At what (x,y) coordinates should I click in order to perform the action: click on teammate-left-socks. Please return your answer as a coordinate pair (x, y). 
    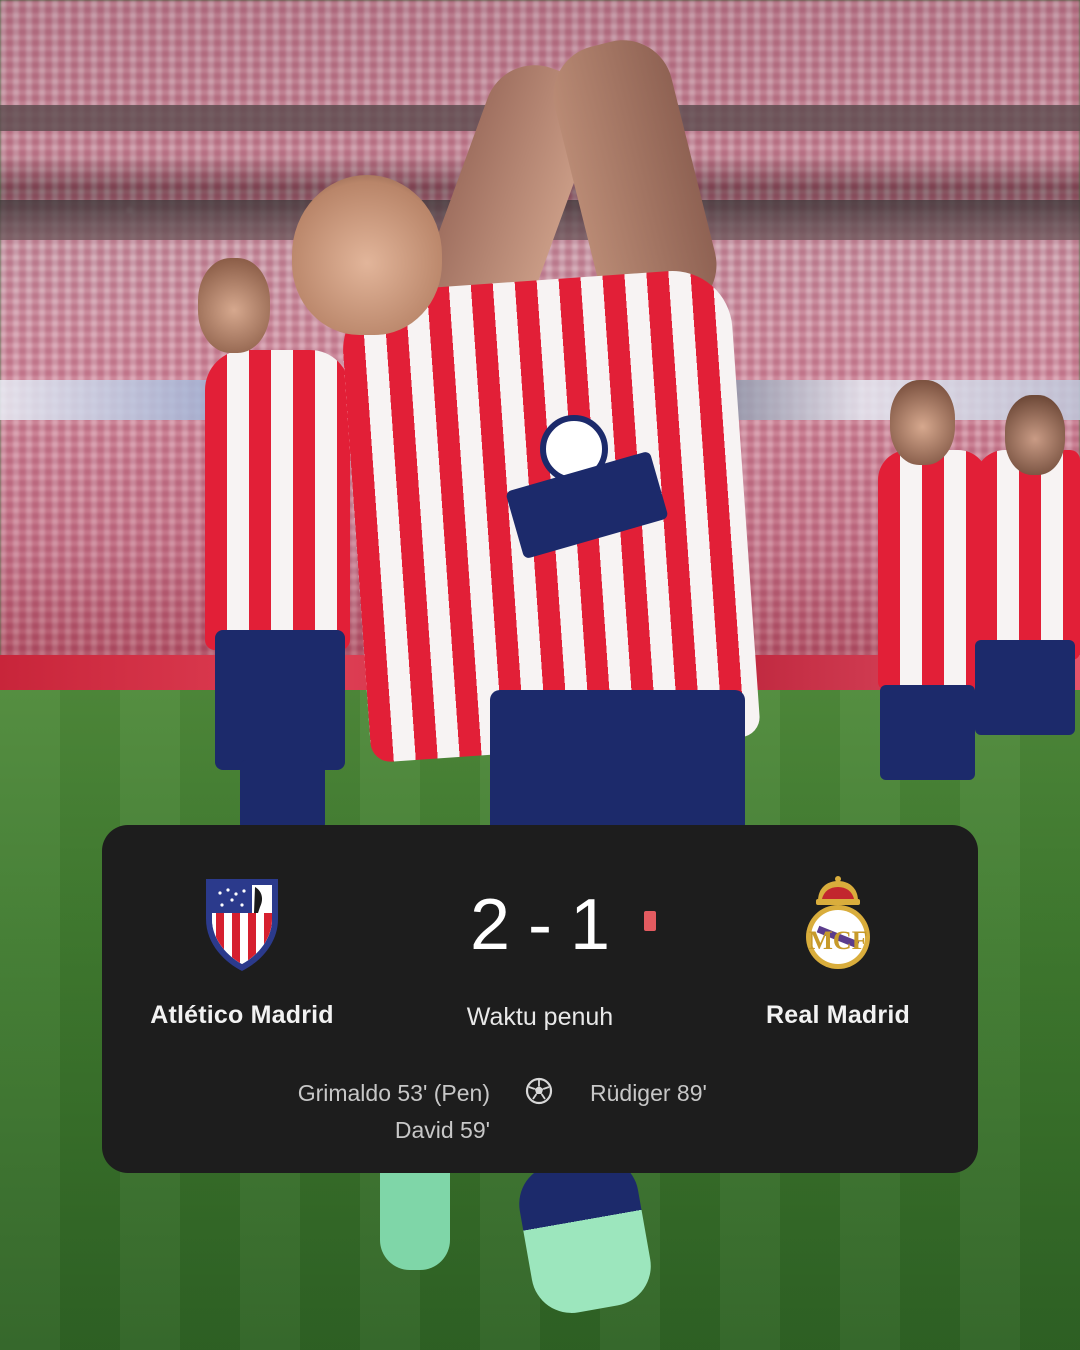
    Looking at the image, I should click on (282, 795).